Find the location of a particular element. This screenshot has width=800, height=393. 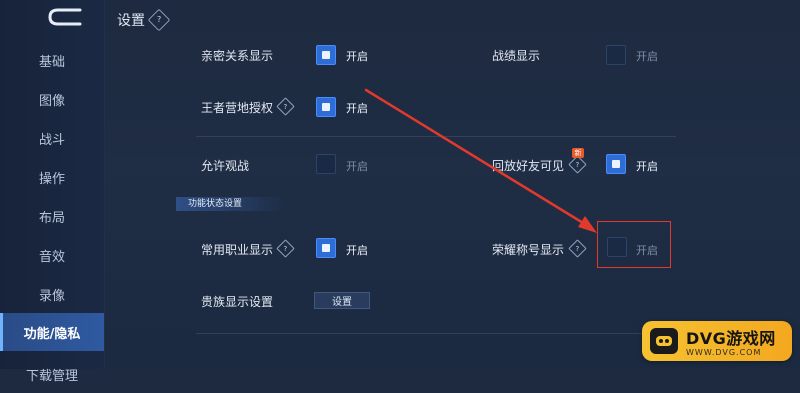

watermark-logo: DVG游戏网 WWW.DVG.COM is located at coordinates (717, 341).